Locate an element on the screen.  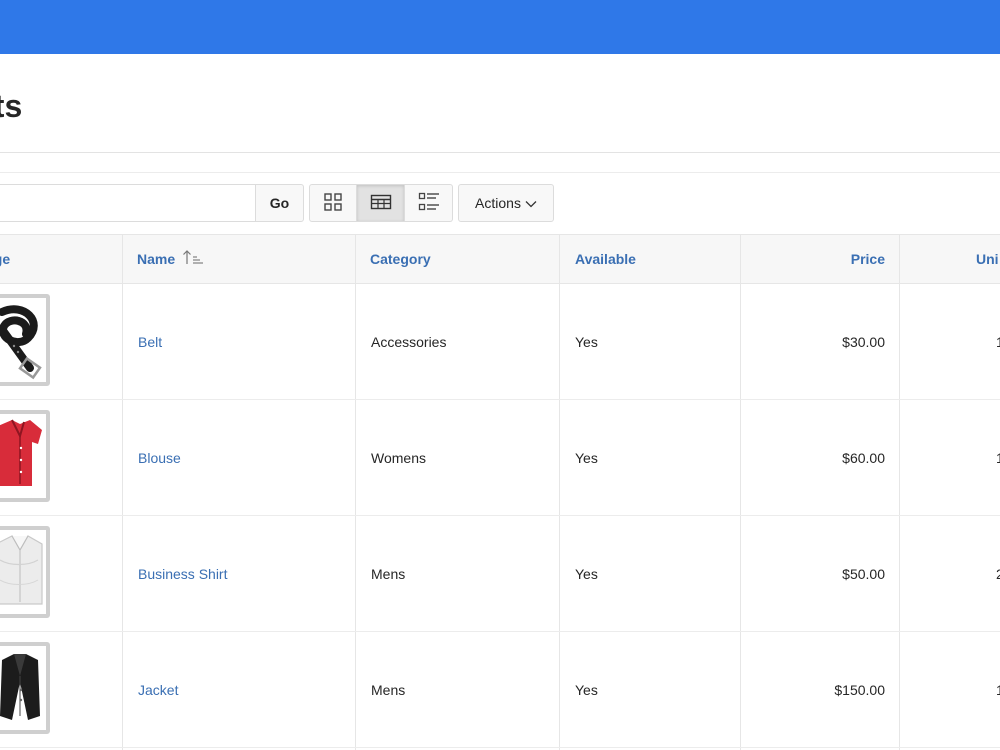
column-header-name-label: Name is located at coordinates (156, 259).